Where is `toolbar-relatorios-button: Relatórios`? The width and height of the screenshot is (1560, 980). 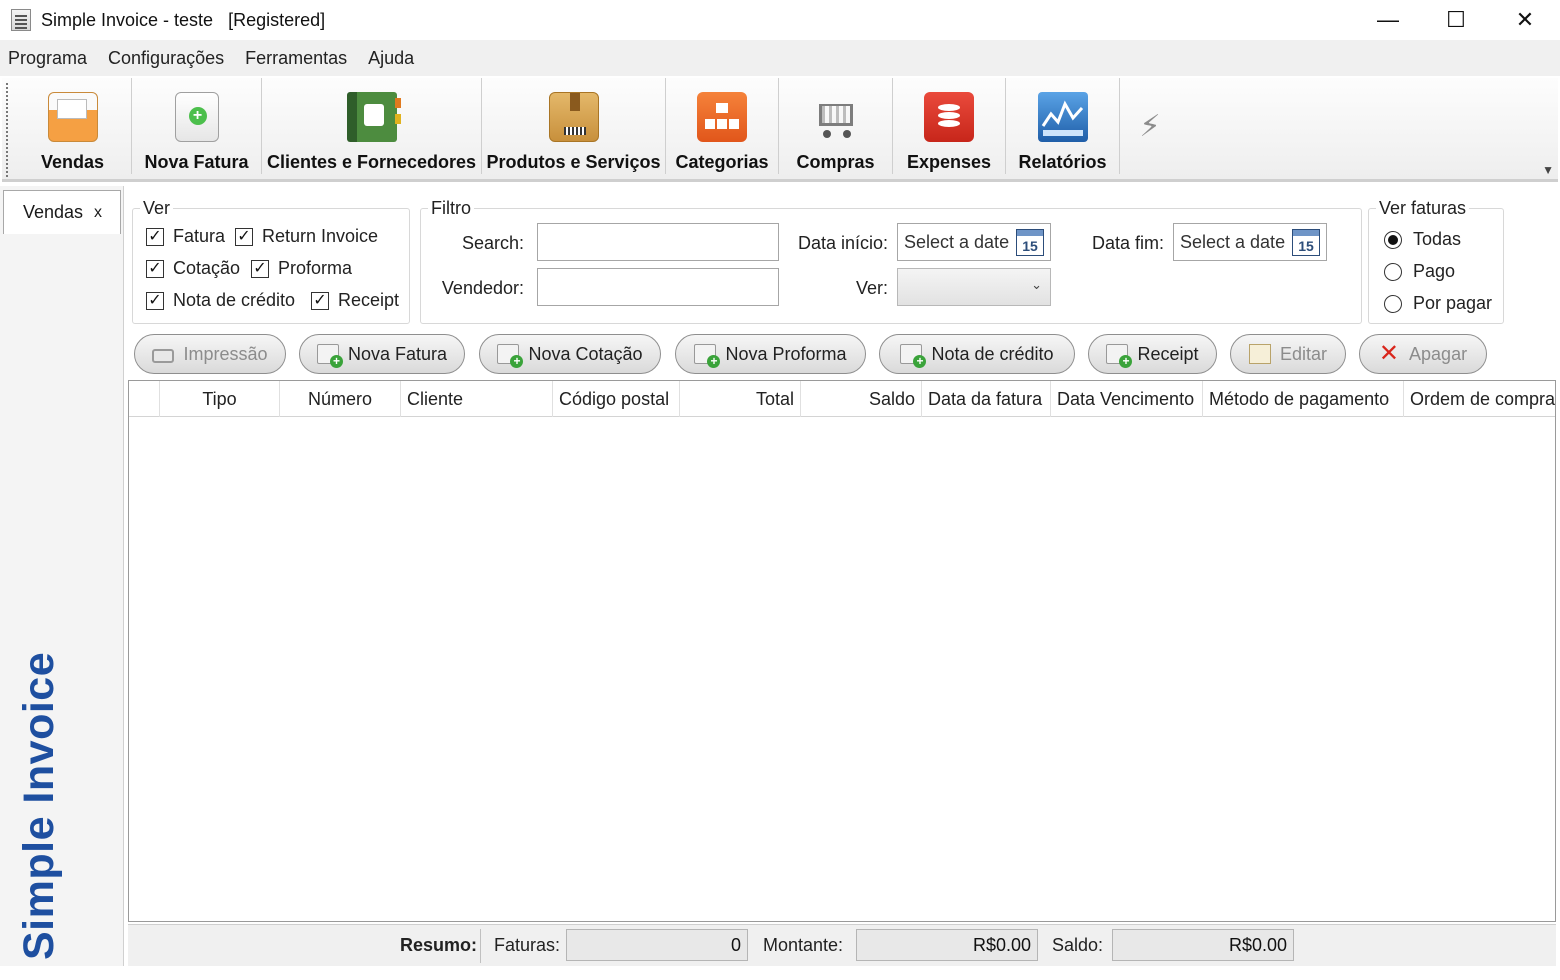
toolbar-relatorios-button: Relatórios is located at coordinates (1063, 126).